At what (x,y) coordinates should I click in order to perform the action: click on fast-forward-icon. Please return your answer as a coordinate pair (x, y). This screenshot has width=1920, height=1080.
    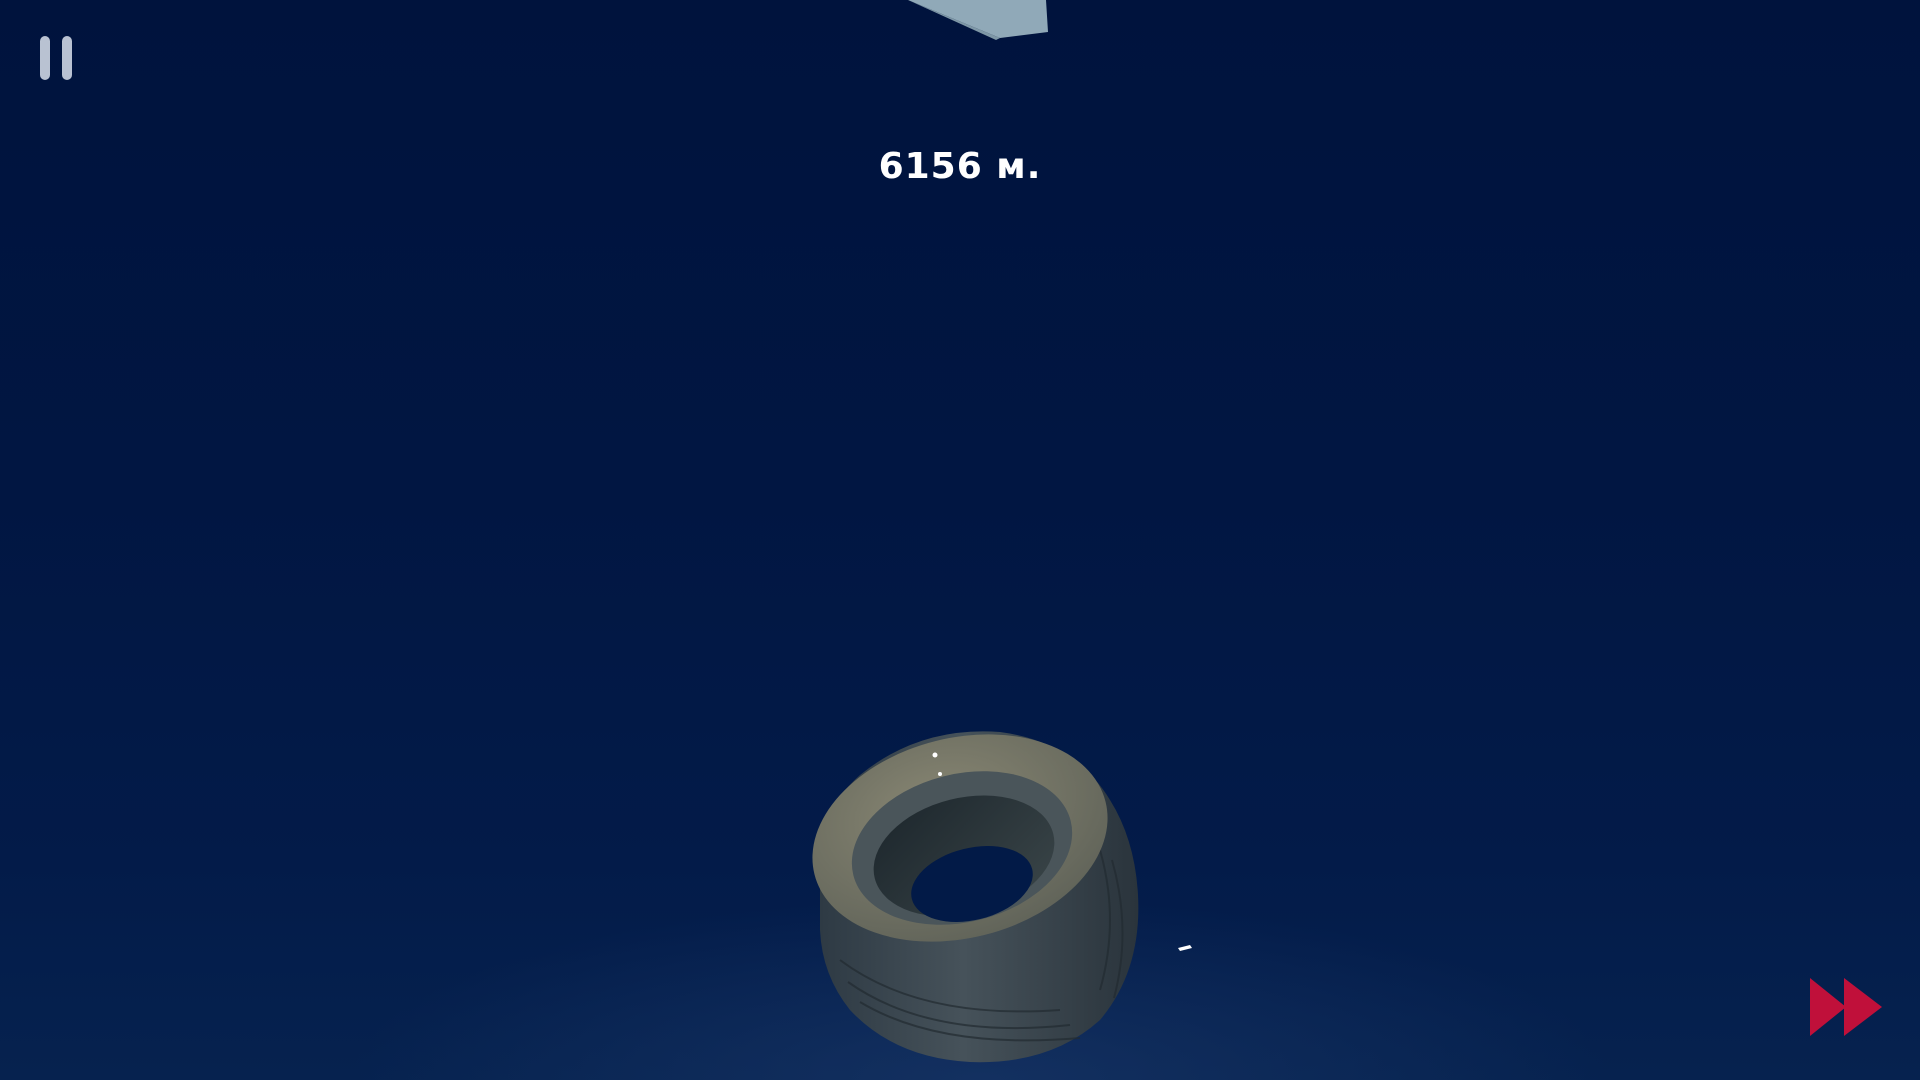
    Looking at the image, I should click on (1846, 1007).